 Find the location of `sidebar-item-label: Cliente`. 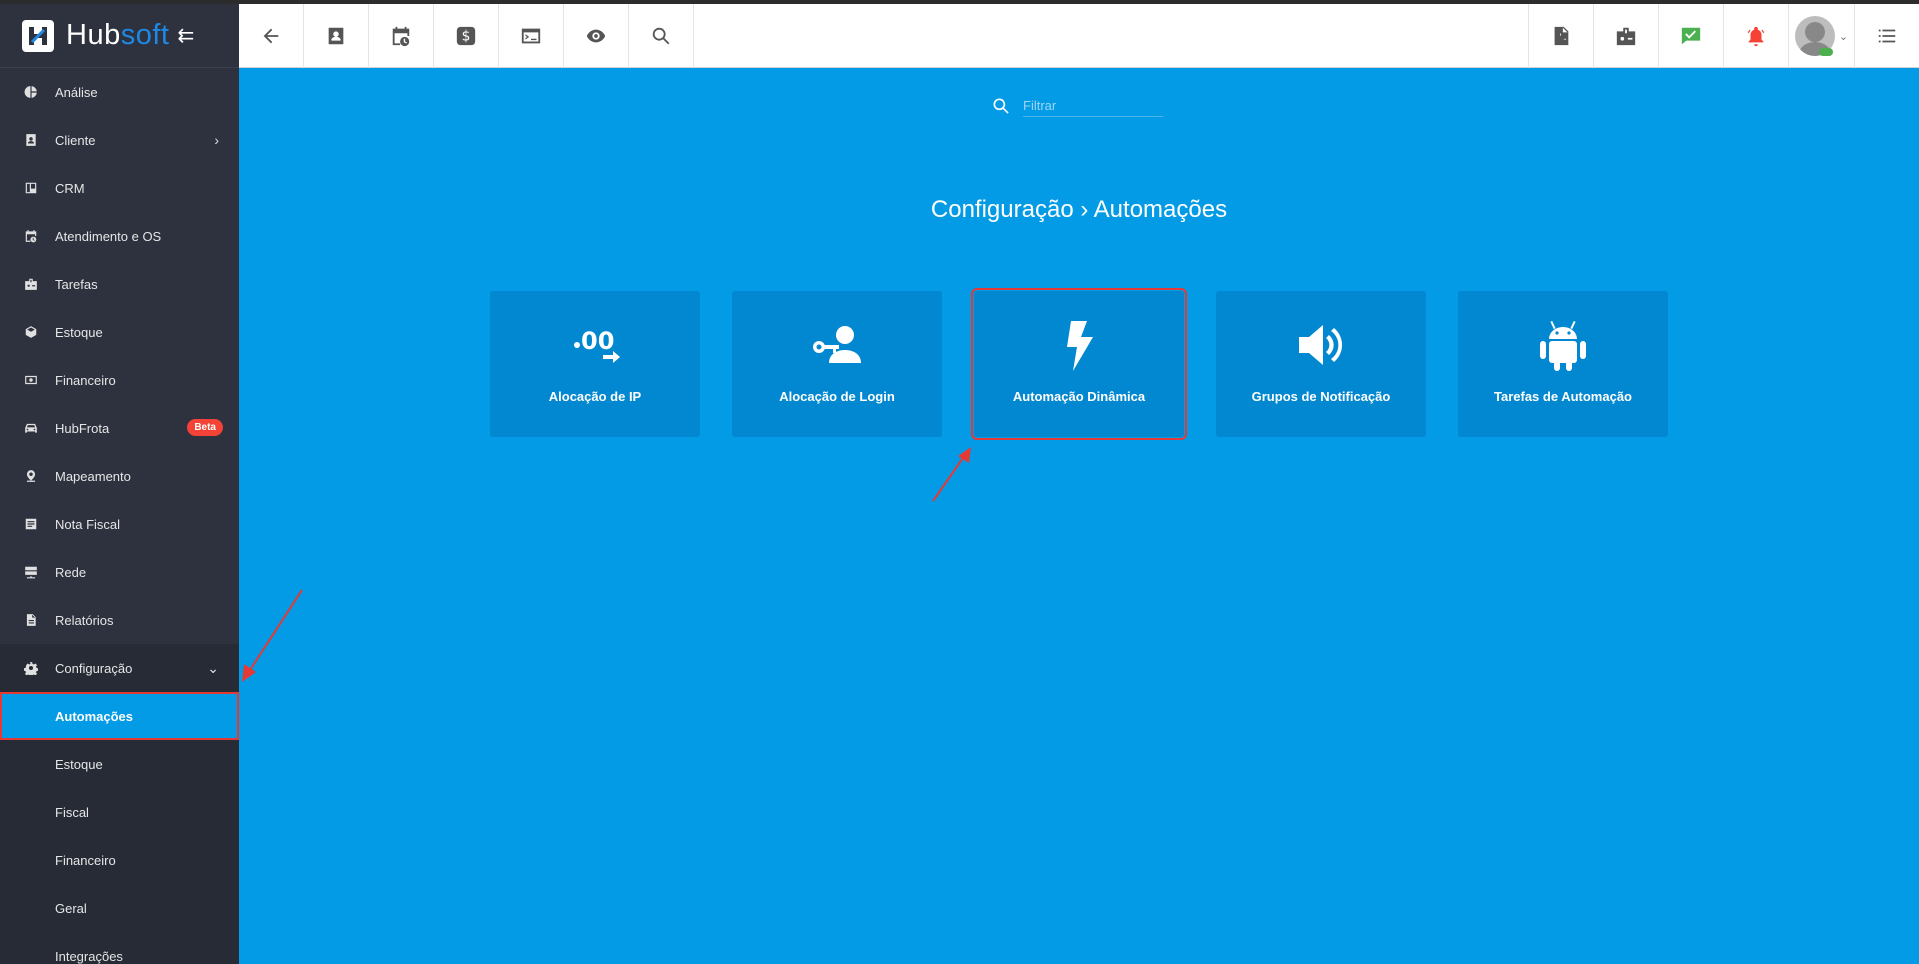

sidebar-item-label: Cliente is located at coordinates (75, 140).